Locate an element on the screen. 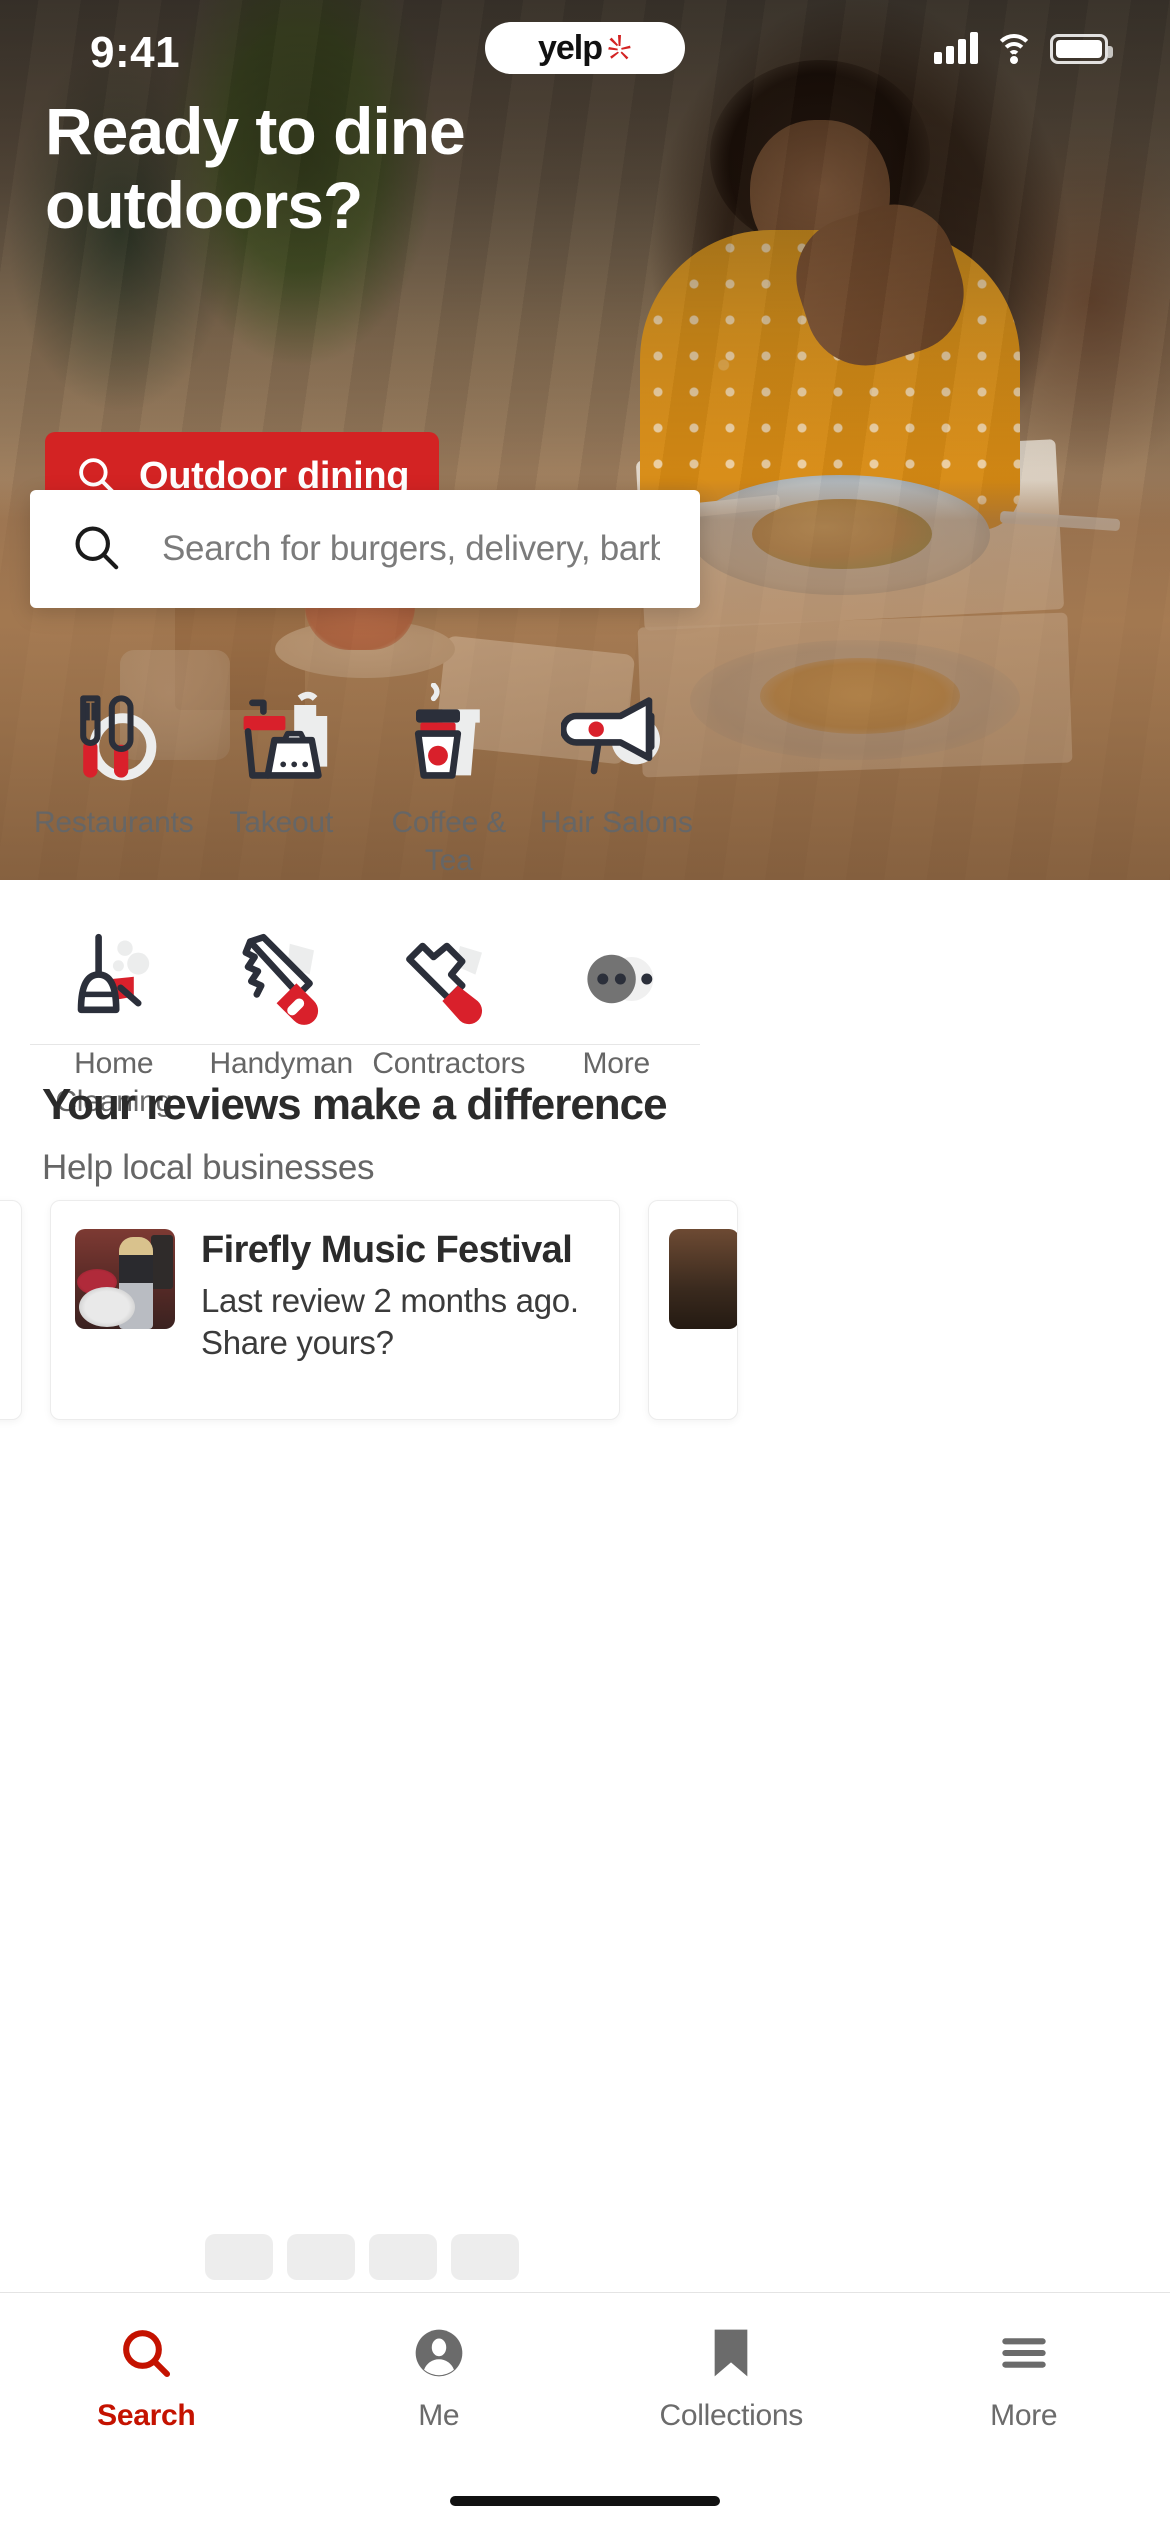 The width and height of the screenshot is (1170, 2532). ellipsis-icon is located at coordinates (616, 979).